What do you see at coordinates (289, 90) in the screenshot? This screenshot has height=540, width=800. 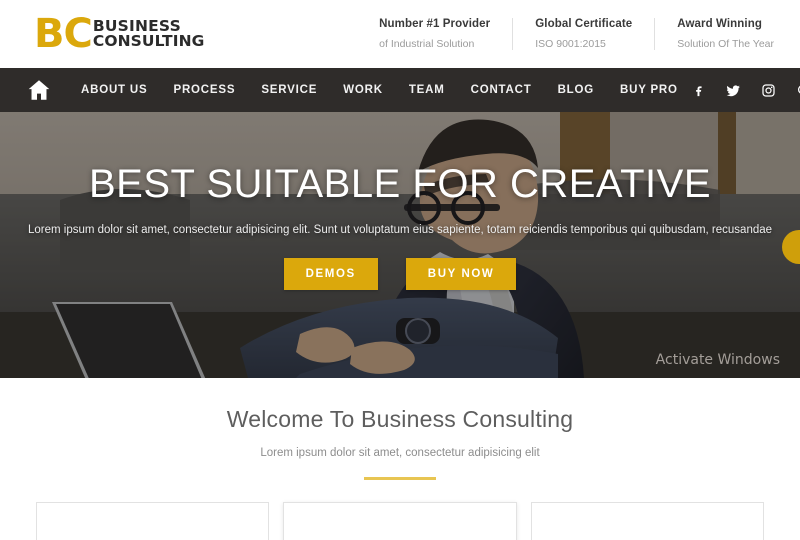 I see `nav-item-service: SERVICE` at bounding box center [289, 90].